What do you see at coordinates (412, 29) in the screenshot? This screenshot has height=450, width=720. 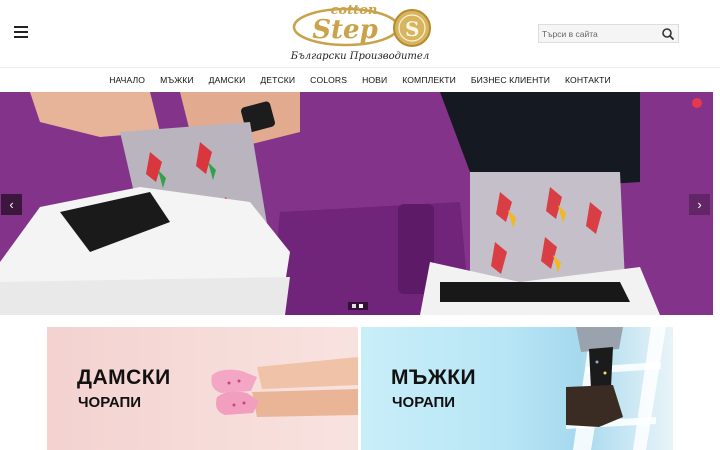 I see `svg-text: S` at bounding box center [412, 29].